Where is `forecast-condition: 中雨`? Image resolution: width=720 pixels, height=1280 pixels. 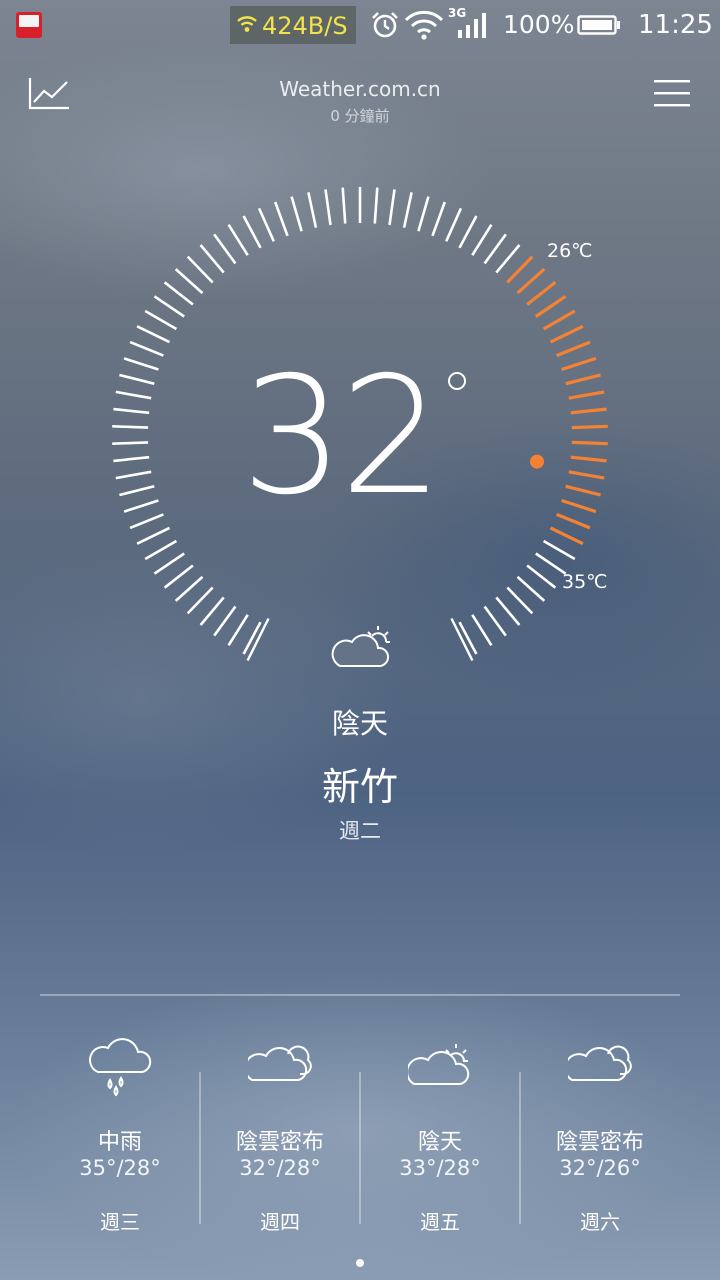 forecast-condition: 中雨 is located at coordinates (119, 1142).